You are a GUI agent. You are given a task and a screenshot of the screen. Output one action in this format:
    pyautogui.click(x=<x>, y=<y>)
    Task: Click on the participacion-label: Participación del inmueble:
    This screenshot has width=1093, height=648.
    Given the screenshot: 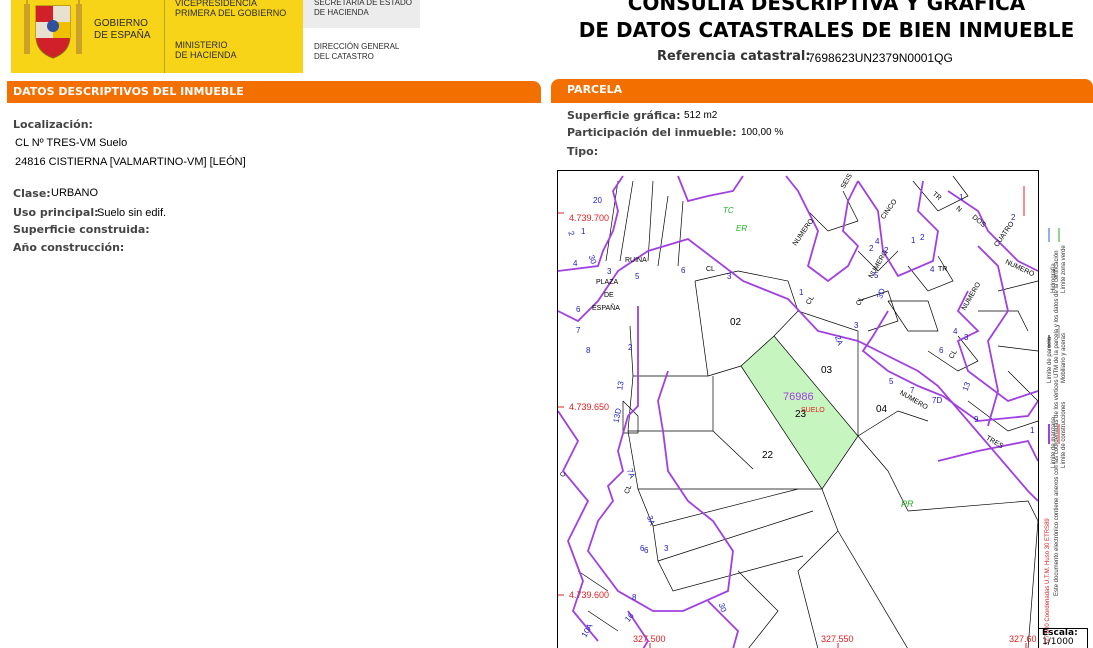 What is the action you would take?
    pyautogui.click(x=652, y=132)
    